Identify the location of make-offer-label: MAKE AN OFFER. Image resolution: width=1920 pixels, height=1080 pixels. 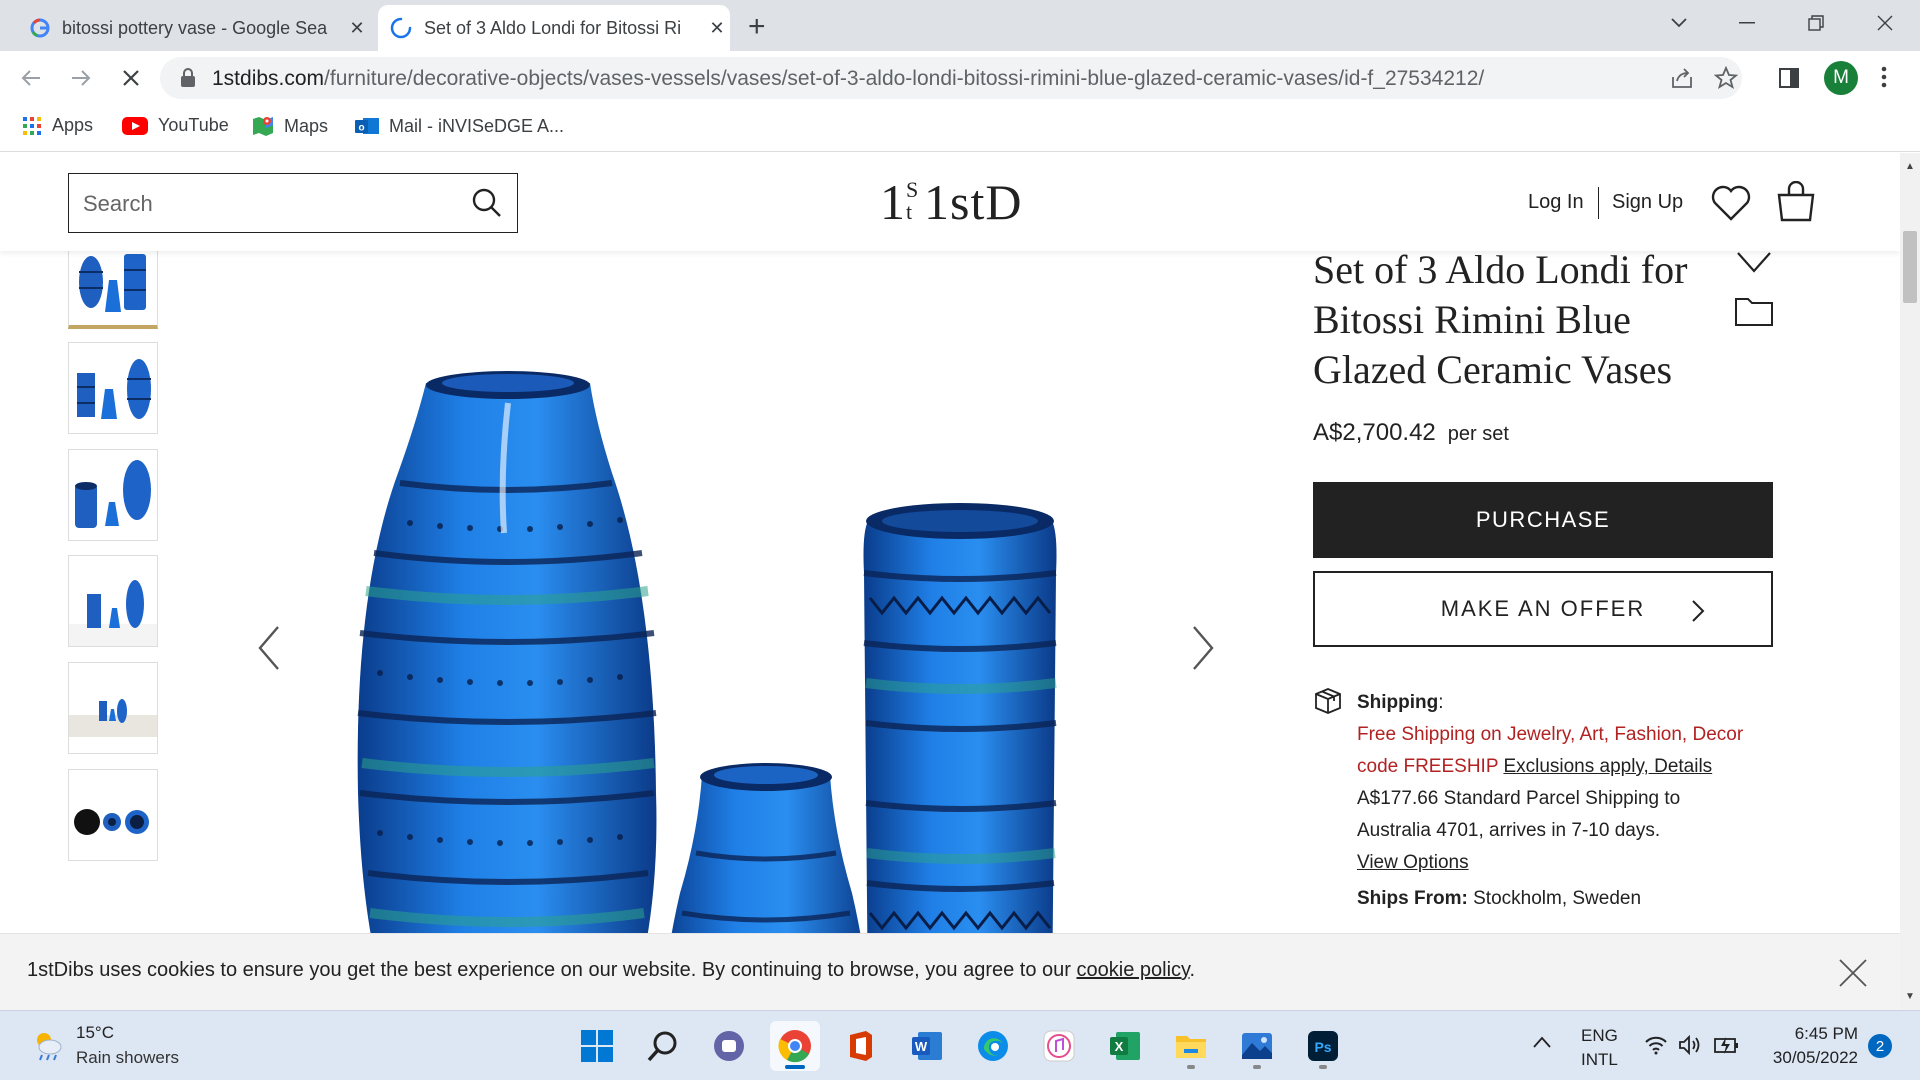
(1543, 608).